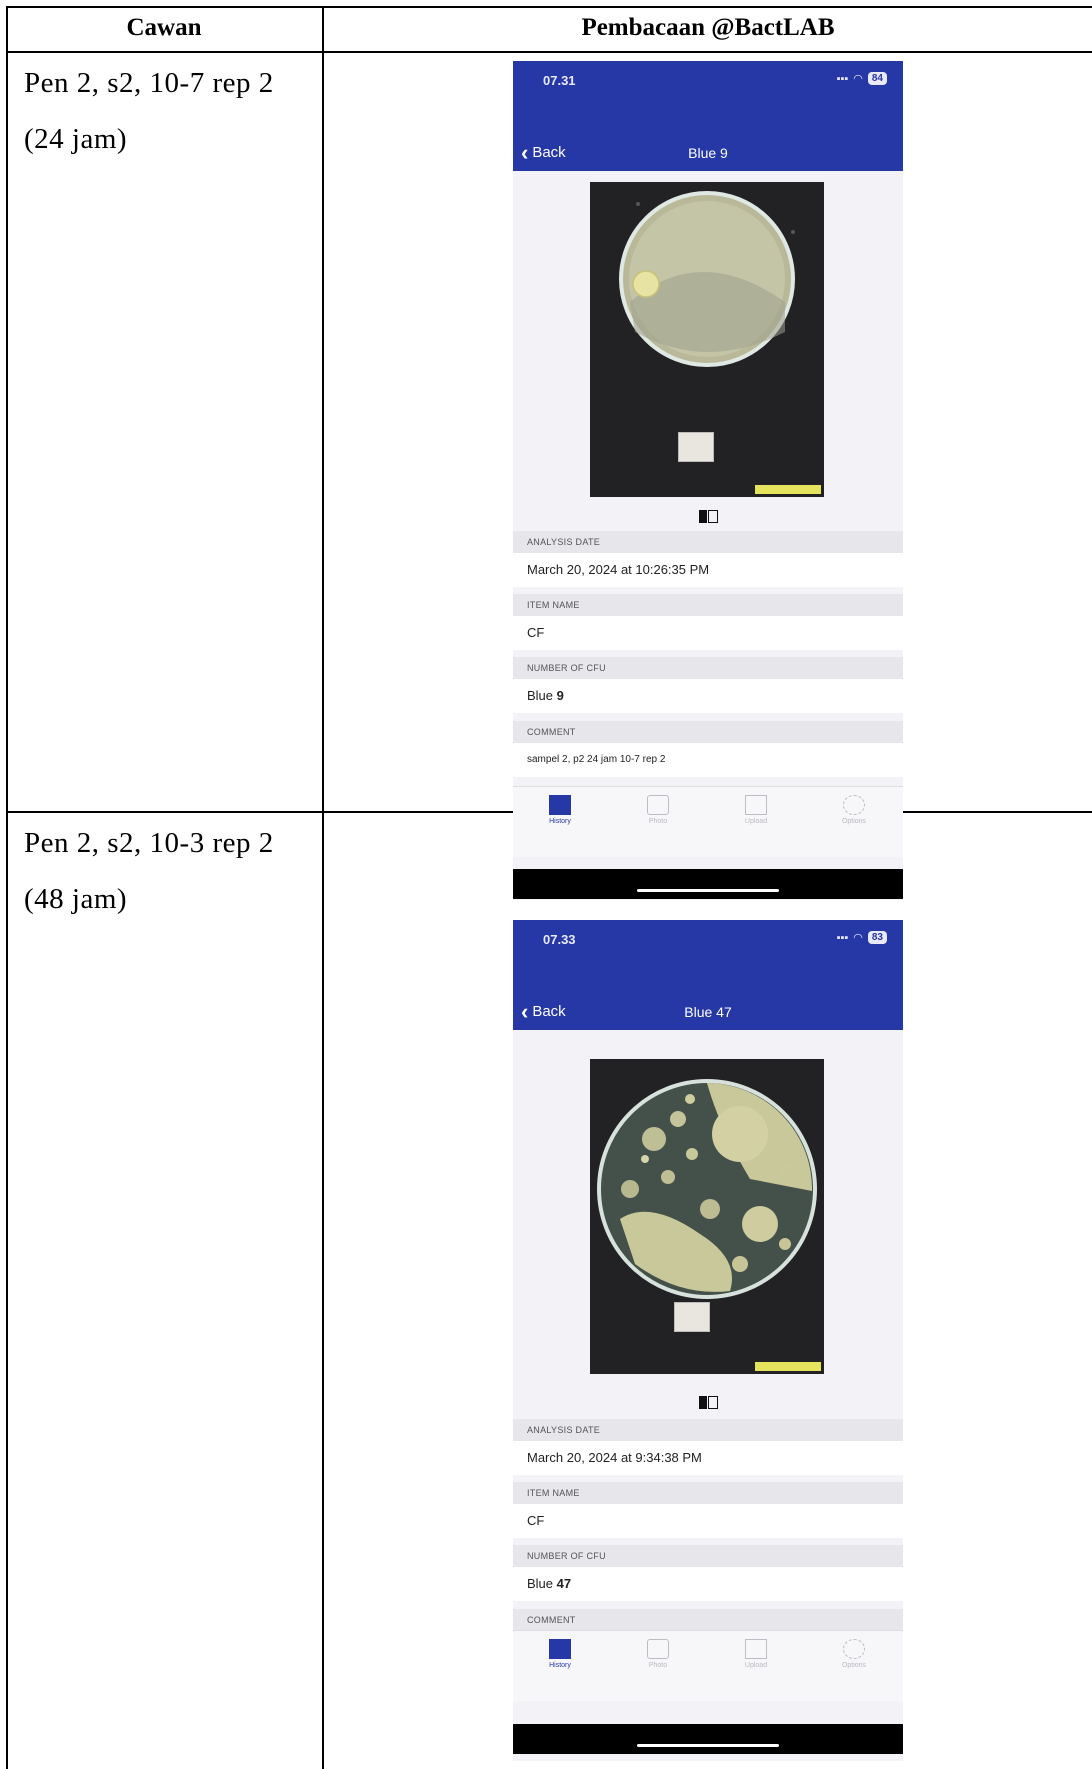 This screenshot has height=1769, width=1092. I want to click on status-icons: ▪▪▪ ◠ 83, so click(862, 937).